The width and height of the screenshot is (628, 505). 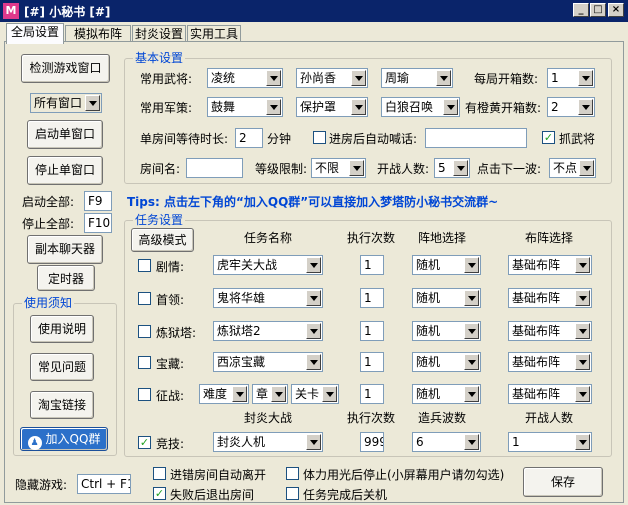 I want to click on catch-general-checkbox: ✓, so click(x=548, y=137).